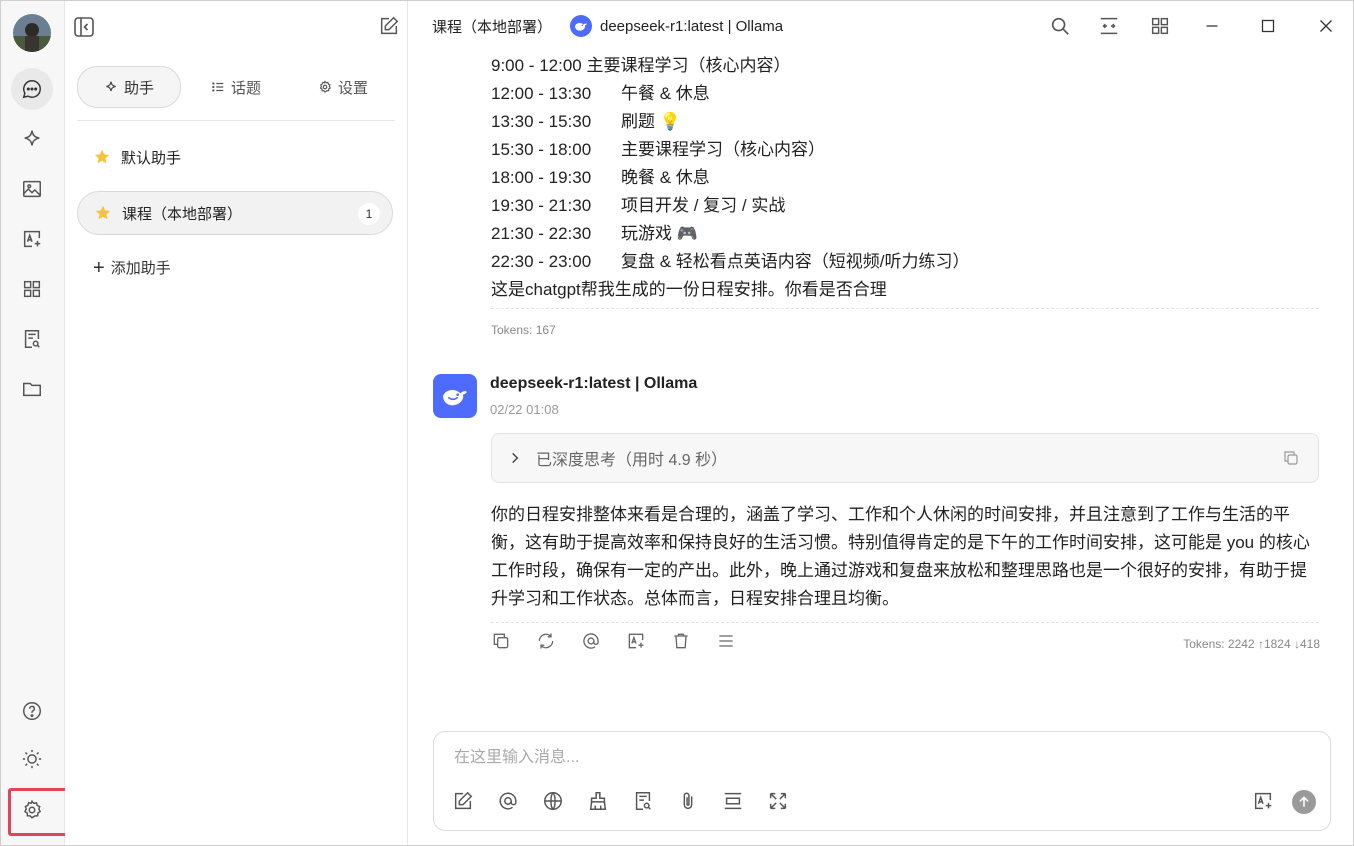 The height and width of the screenshot is (846, 1354). What do you see at coordinates (689, 289) in the screenshot?
I see `user-question: 这是chatgpt帮我生成的一份日程安排。你看是否合理` at bounding box center [689, 289].